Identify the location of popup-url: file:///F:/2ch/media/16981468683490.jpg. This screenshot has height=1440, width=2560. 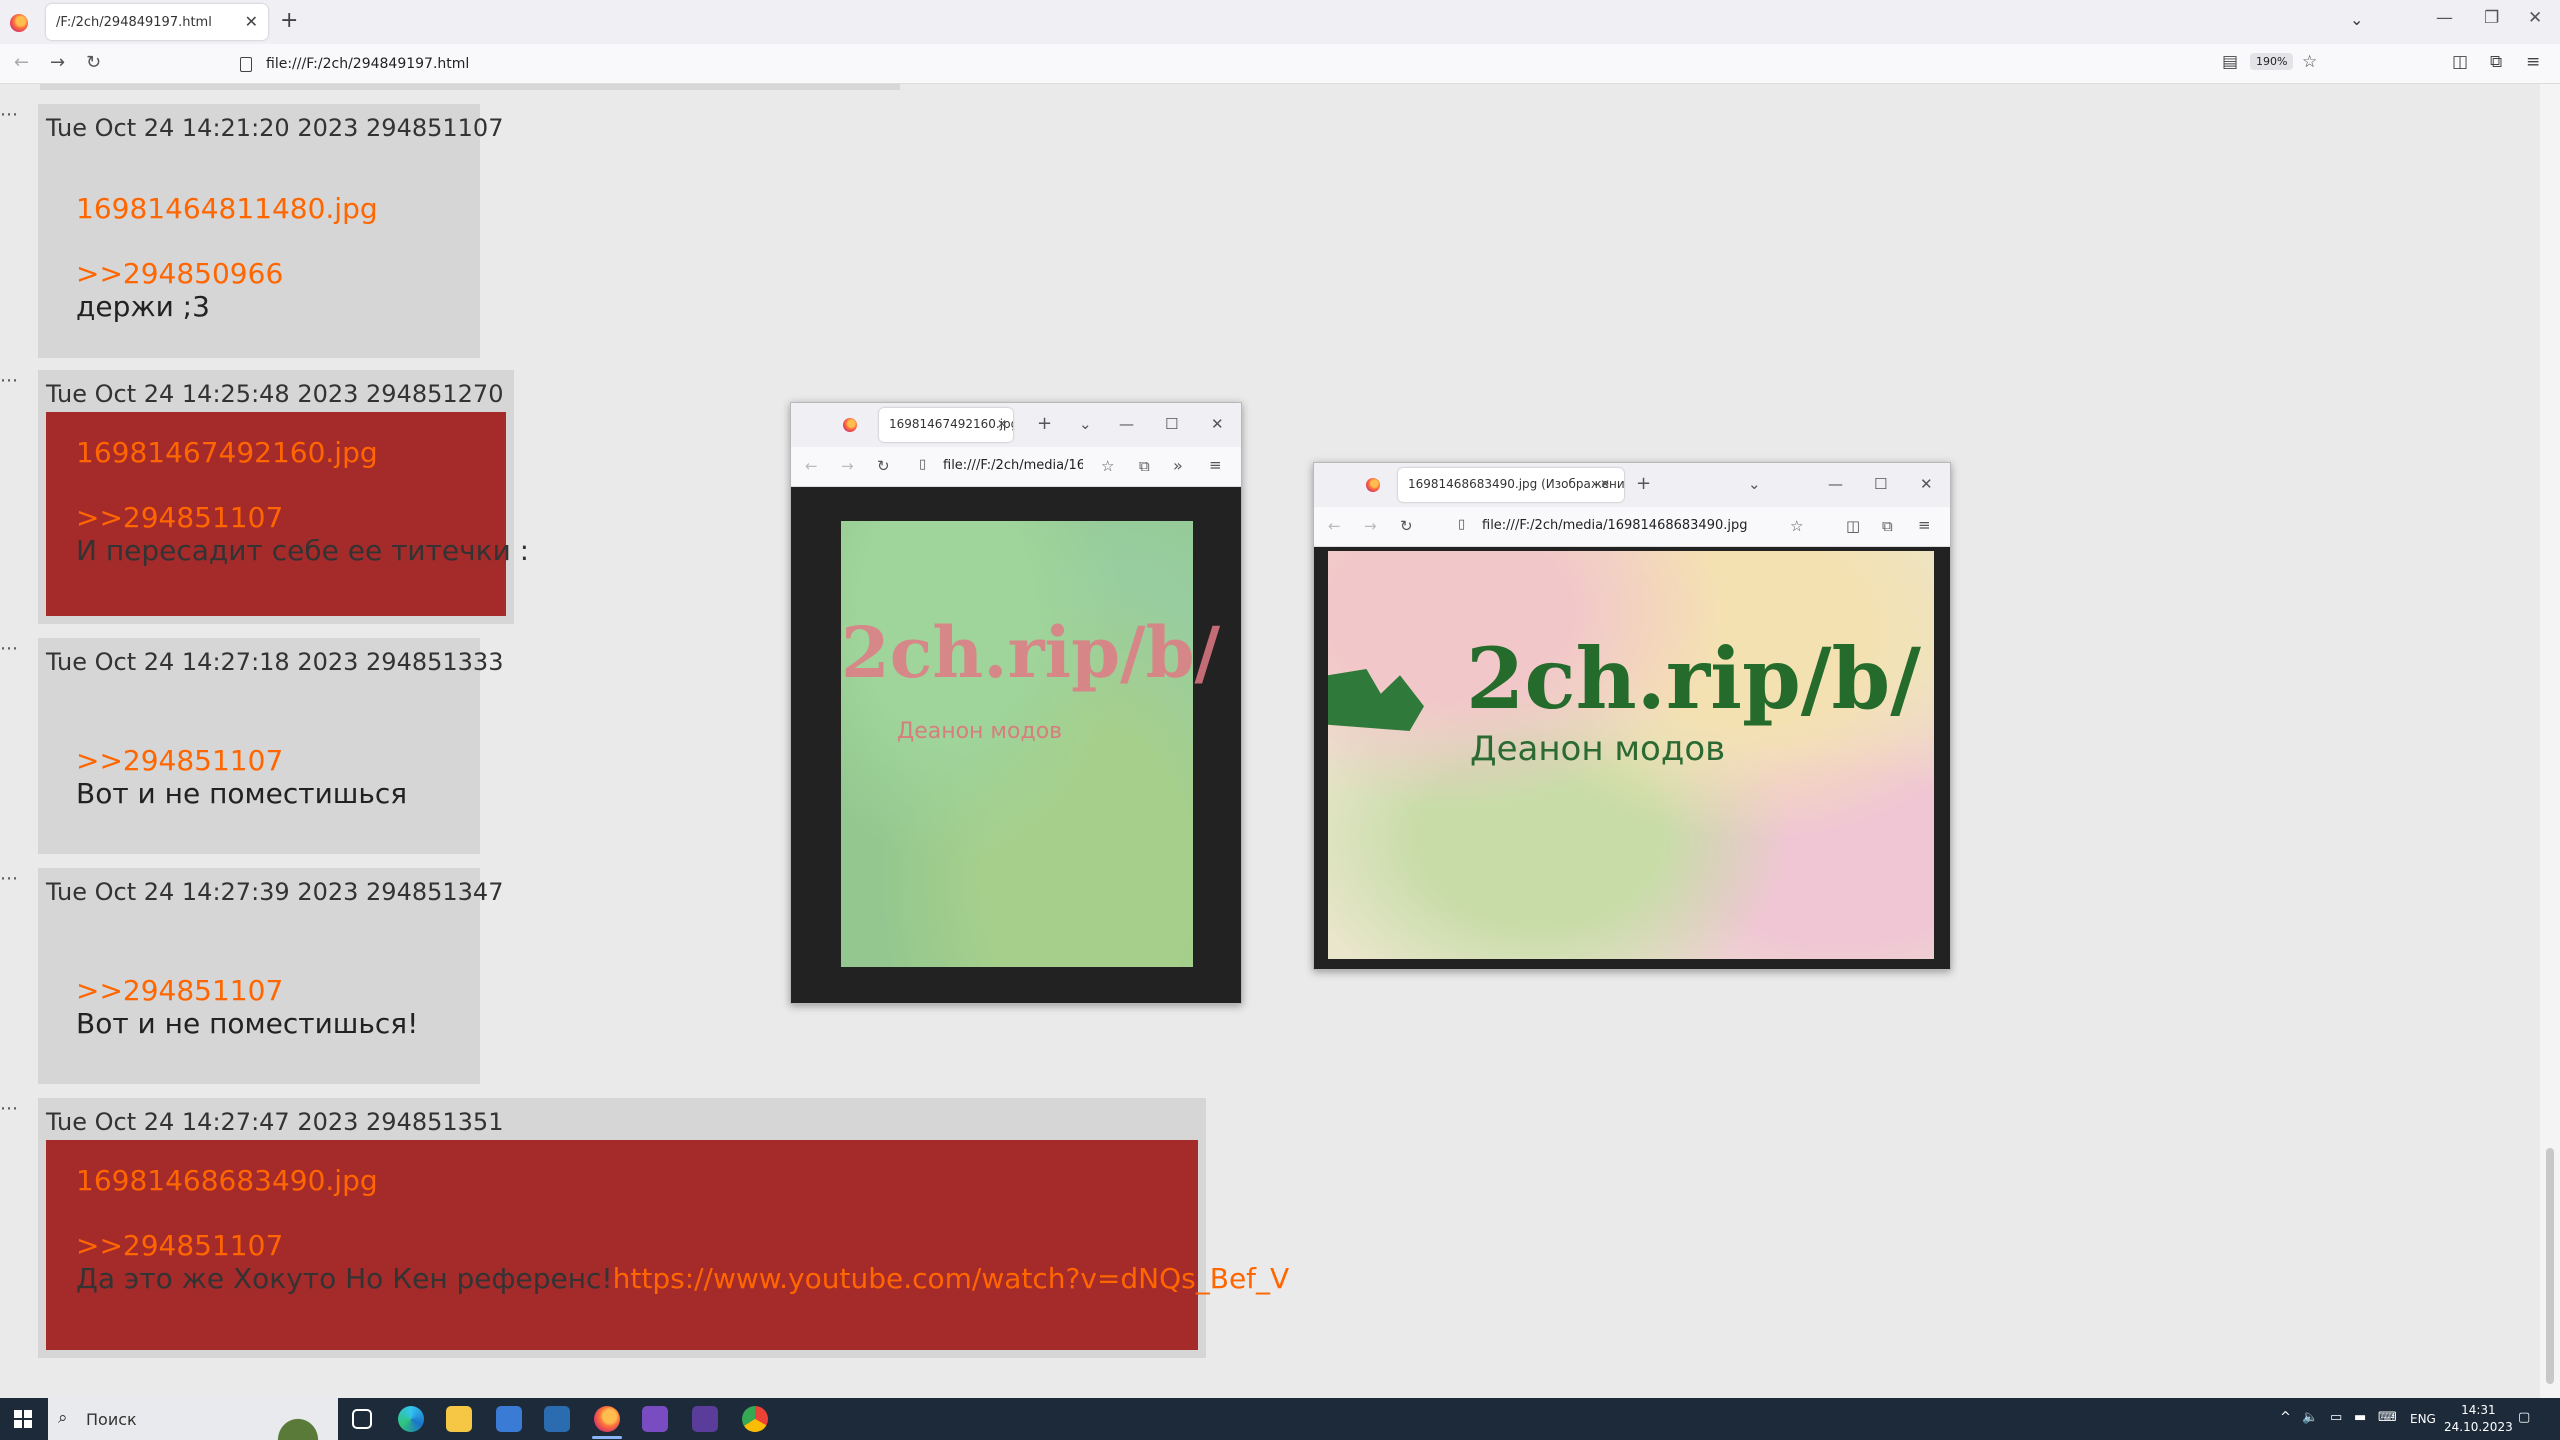
(1632, 525).